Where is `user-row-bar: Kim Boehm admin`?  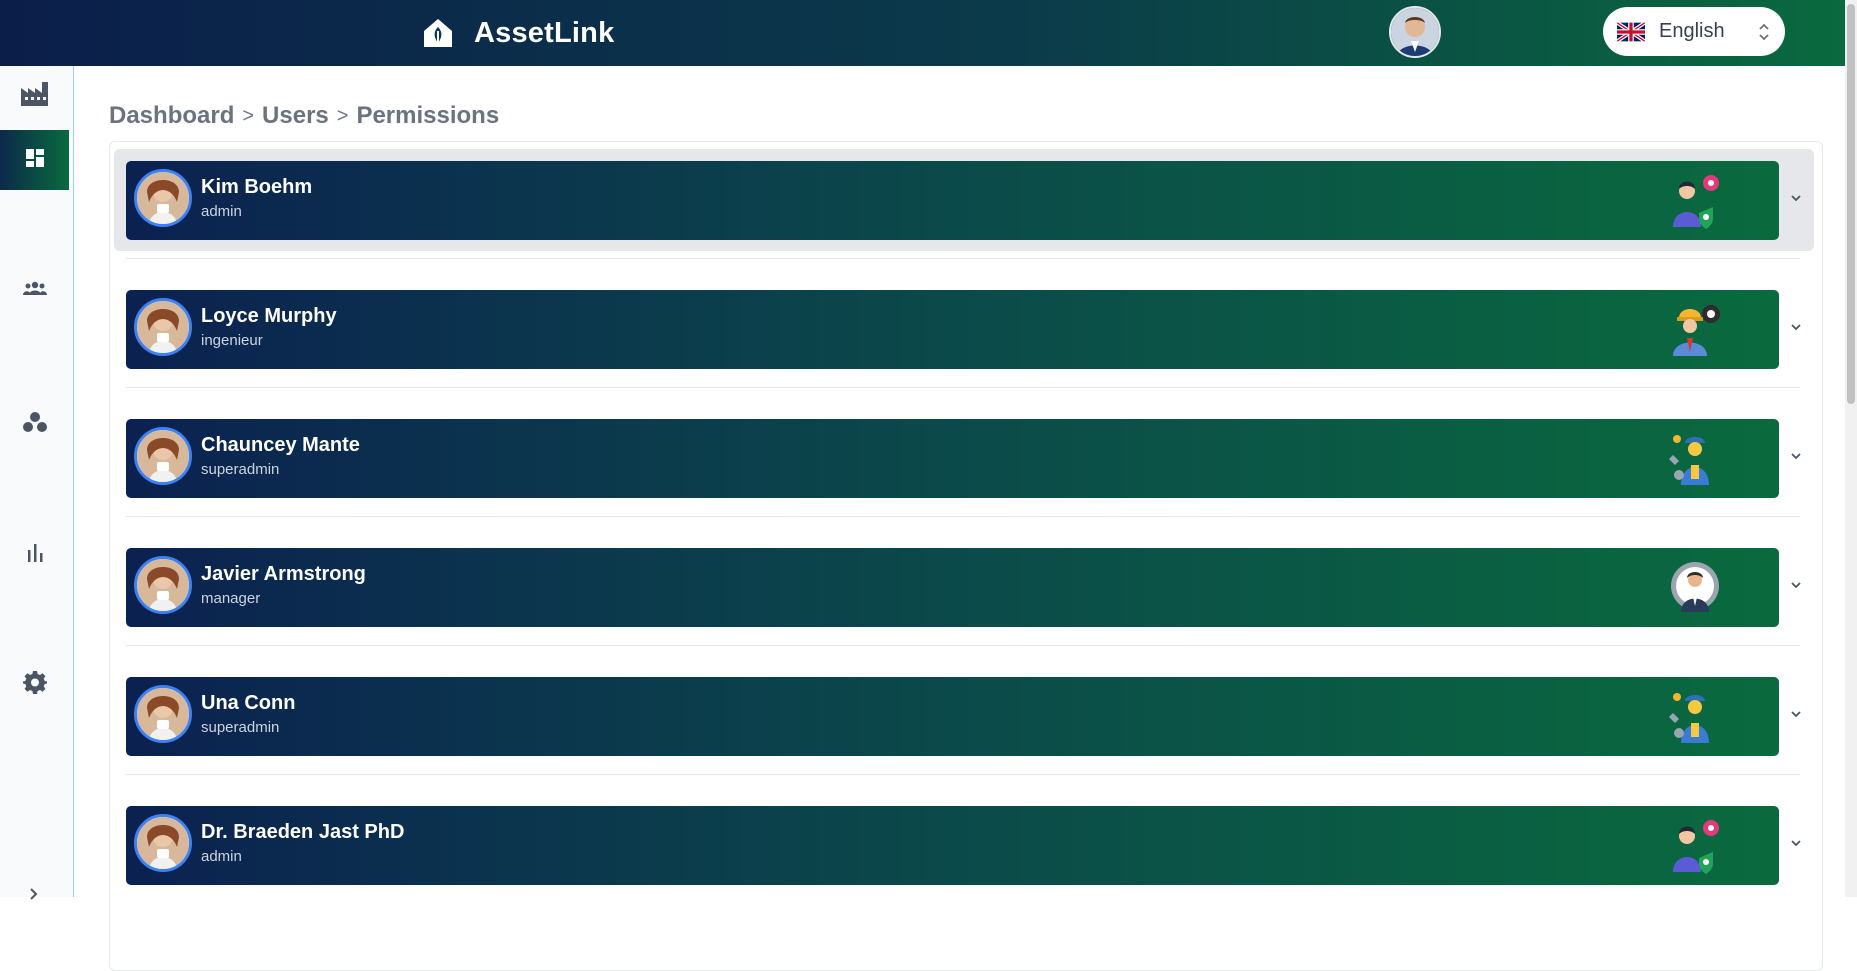
user-row-bar: Kim Boehm admin is located at coordinates (952, 200).